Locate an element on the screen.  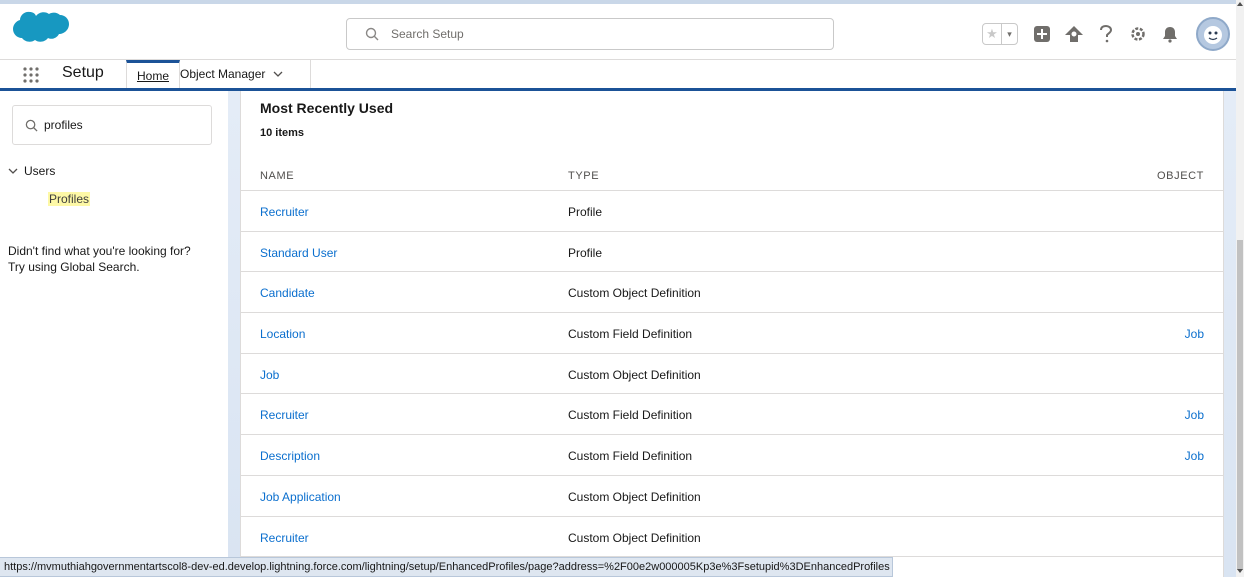
scroll-up-arrow-icon is located at coordinates (1240, 4).